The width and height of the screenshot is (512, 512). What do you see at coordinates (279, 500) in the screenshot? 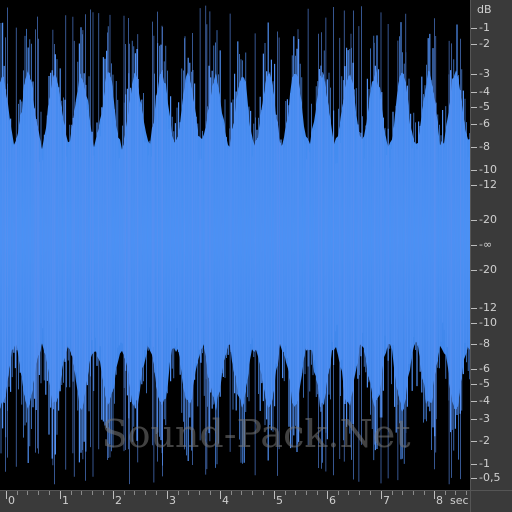
I see `time-label: 5` at bounding box center [279, 500].